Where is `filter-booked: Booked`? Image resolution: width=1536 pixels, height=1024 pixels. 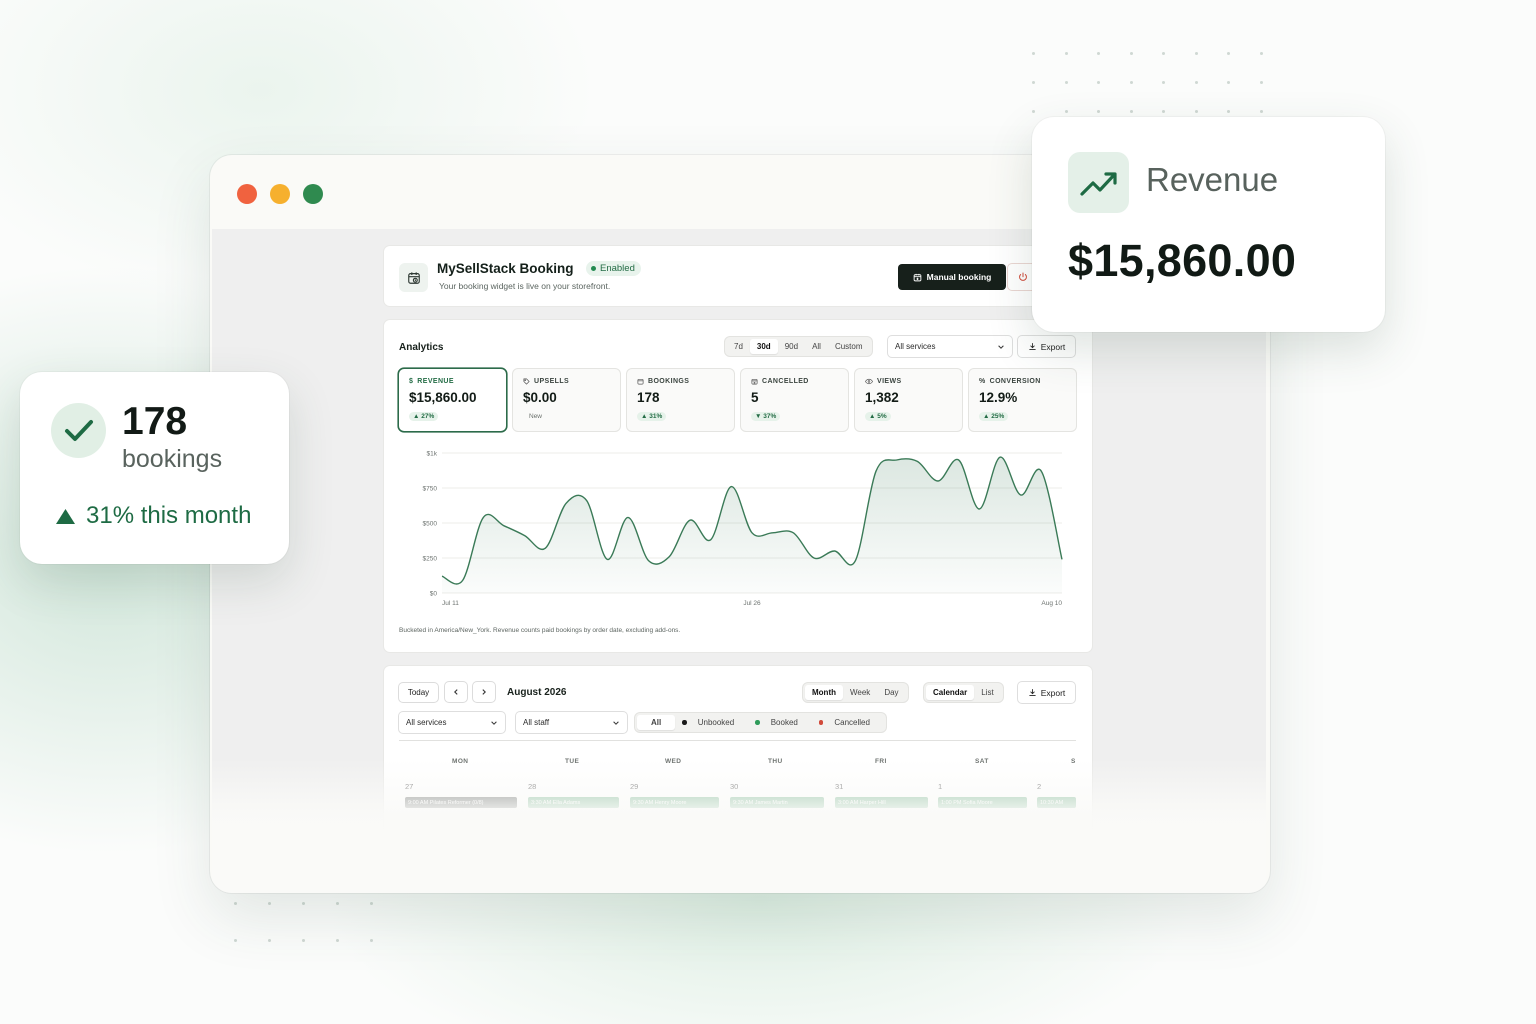
filter-booked: Booked is located at coordinates (780, 722).